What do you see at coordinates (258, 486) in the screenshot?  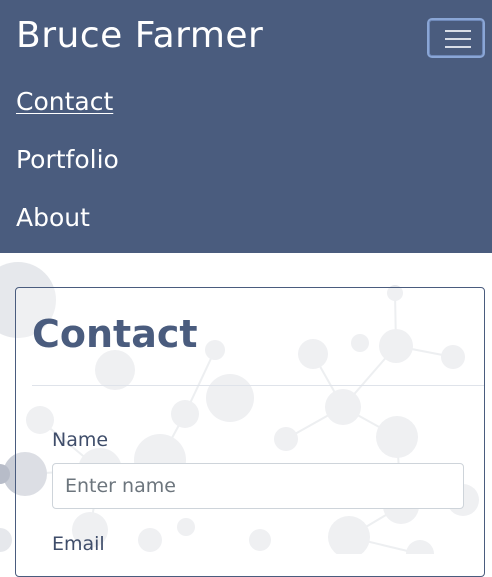 I see `name-input` at bounding box center [258, 486].